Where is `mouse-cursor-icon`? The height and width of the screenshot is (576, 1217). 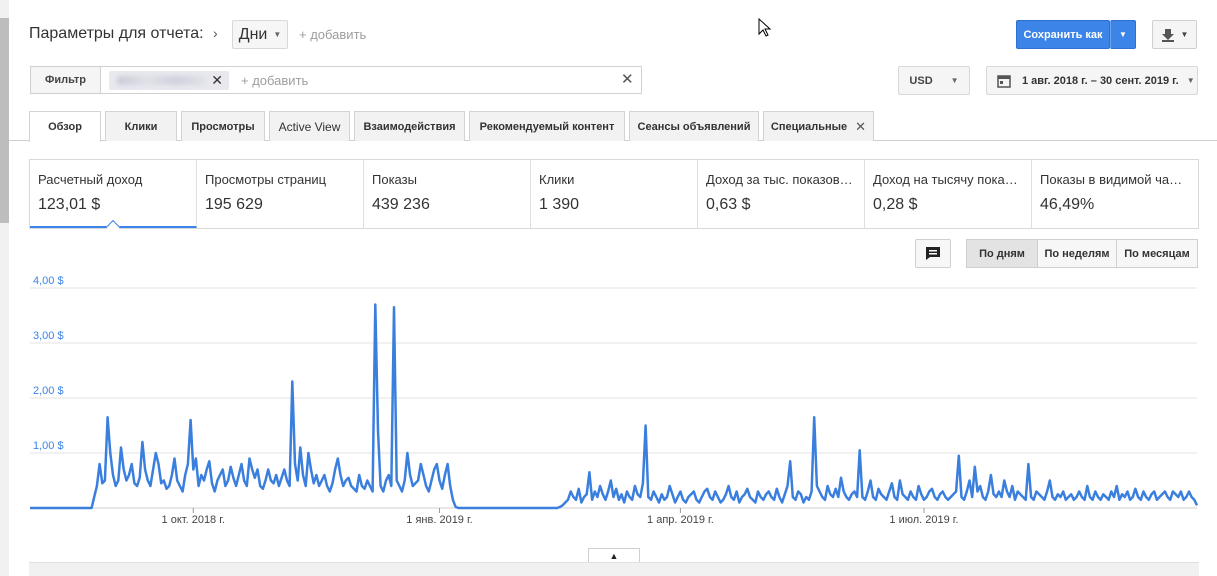 mouse-cursor-icon is located at coordinates (765, 27).